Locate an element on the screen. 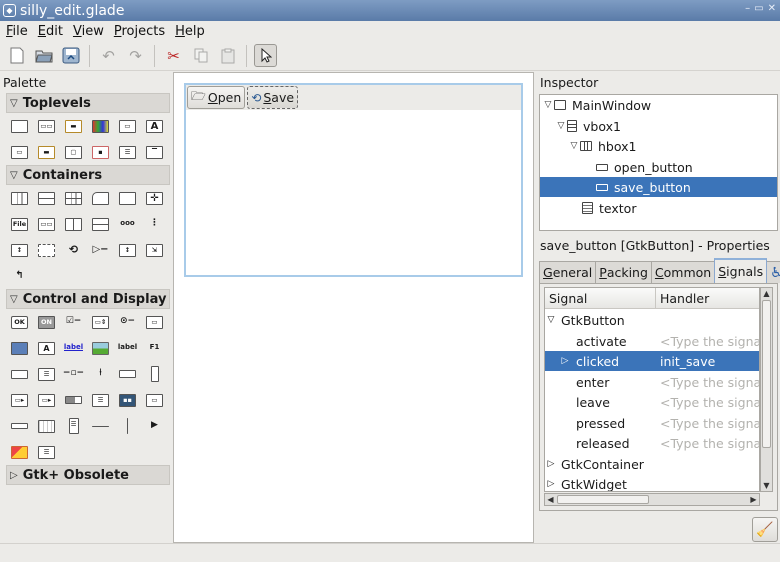 The image size is (780, 562). curve-widget-icon: ☰ is located at coordinates (46, 452).